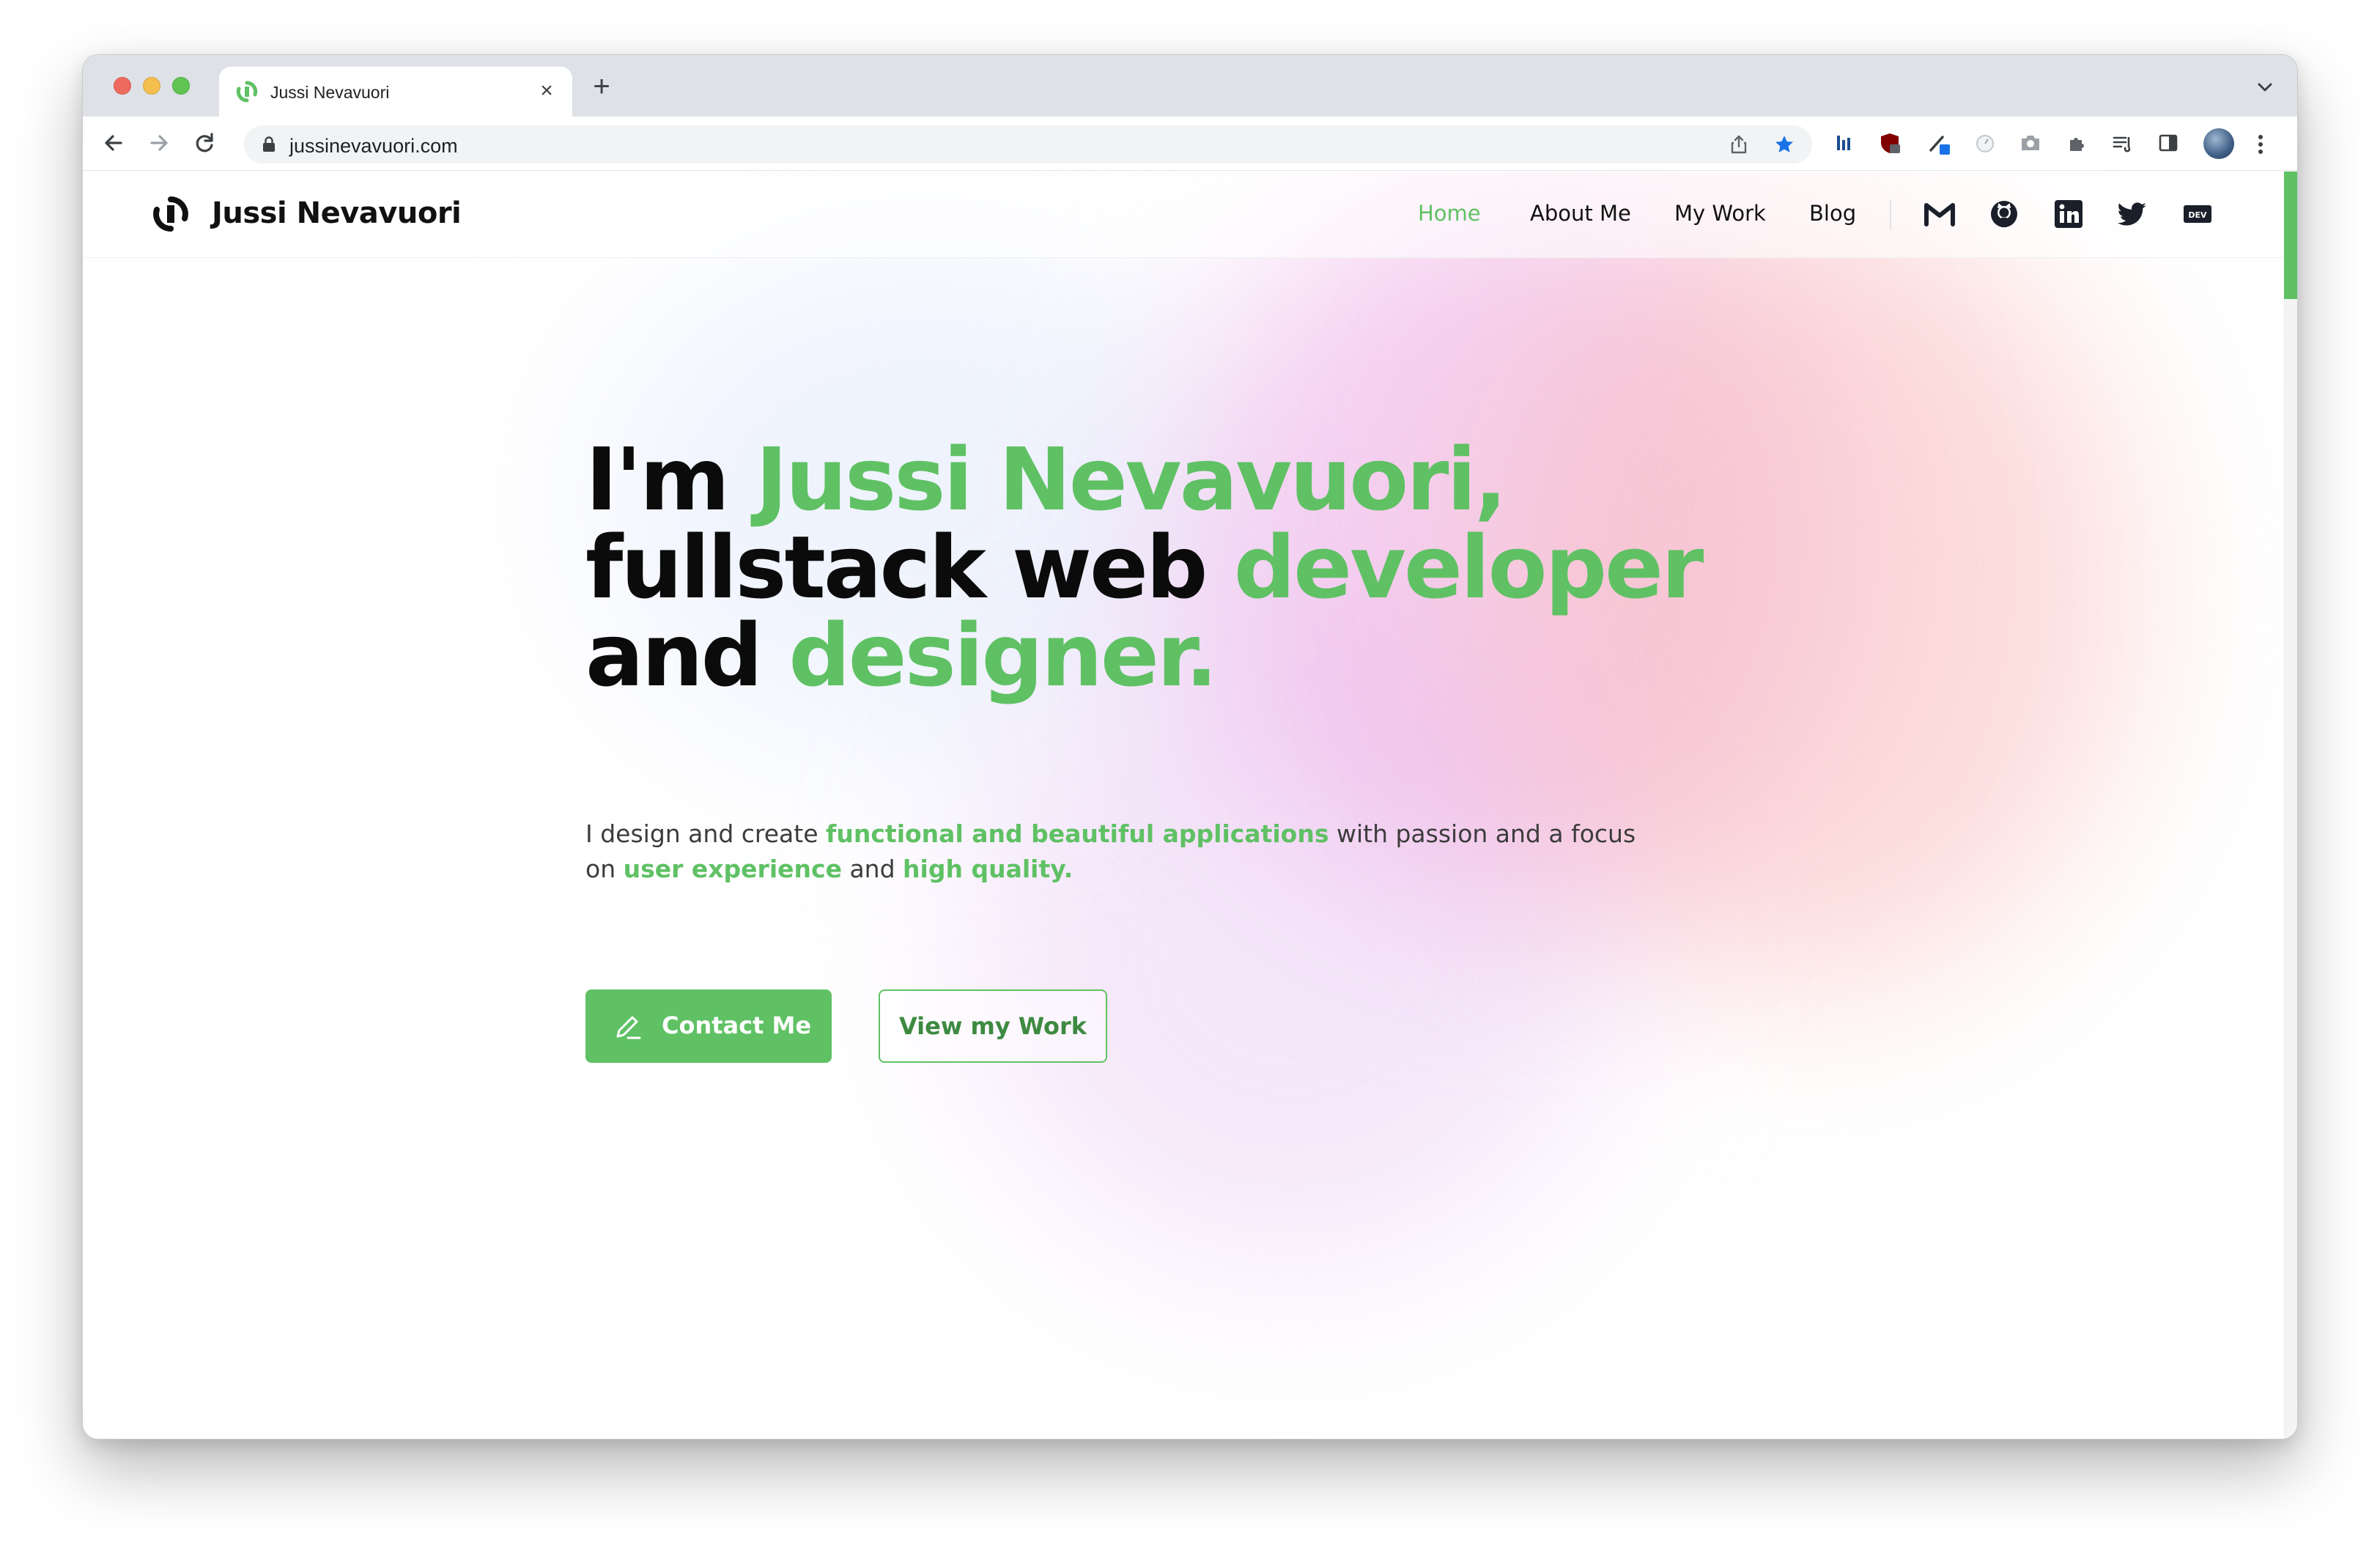  Describe the element at coordinates (687, 655) in the screenshot. I see `hero-text: and` at that location.